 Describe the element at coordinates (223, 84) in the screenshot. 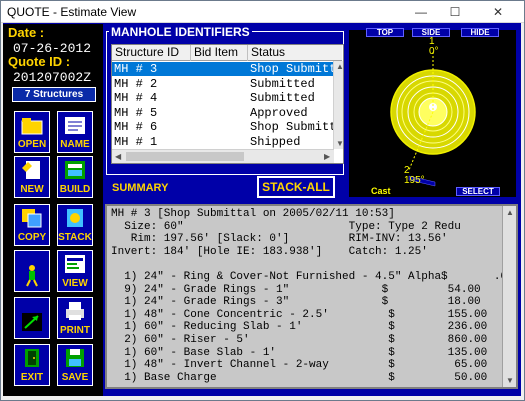

I see `table-row: MH # 2 Submitted` at that location.